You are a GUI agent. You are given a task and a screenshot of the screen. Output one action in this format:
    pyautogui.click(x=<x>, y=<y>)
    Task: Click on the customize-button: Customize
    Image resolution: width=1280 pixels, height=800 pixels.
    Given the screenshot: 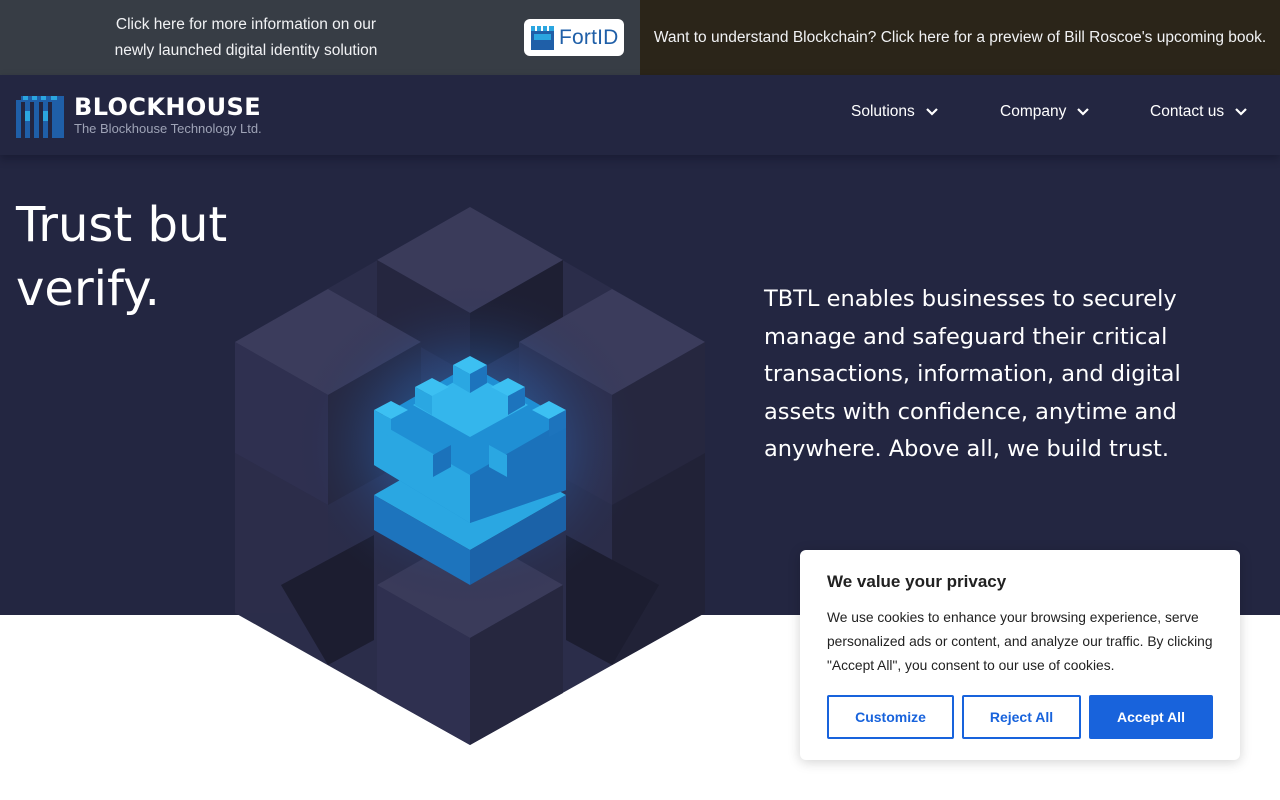 What is the action you would take?
    pyautogui.click(x=890, y=717)
    